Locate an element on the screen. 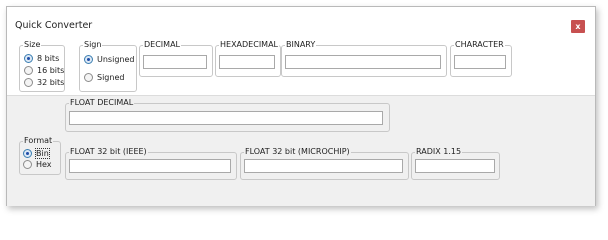 This screenshot has height=240, width=608. hexadecimal-input is located at coordinates (247, 62).